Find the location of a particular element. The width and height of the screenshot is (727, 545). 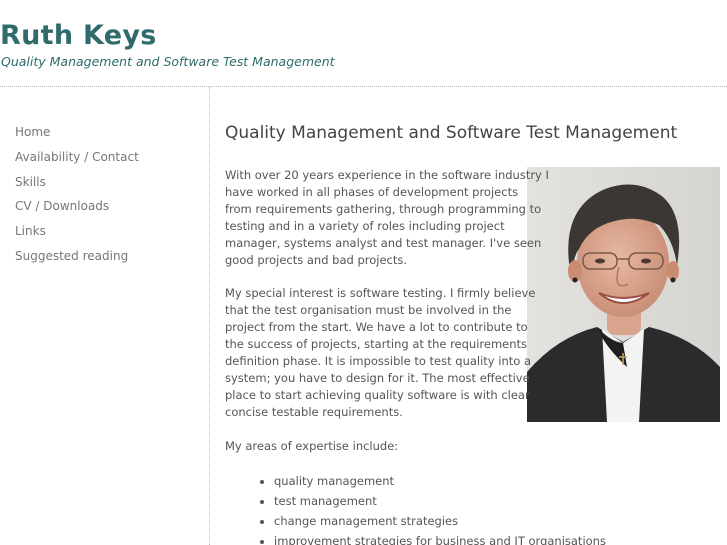

list-item: quality management is located at coordinates (440, 483).